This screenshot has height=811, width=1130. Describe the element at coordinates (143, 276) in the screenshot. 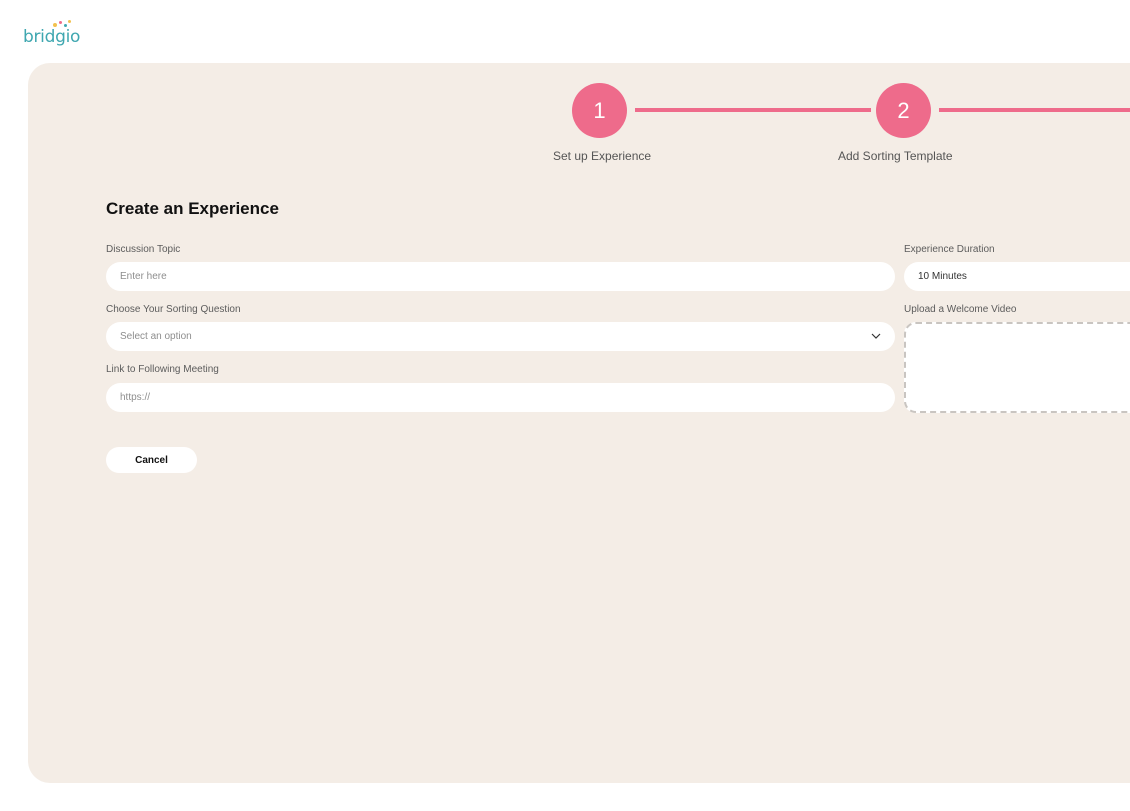

I see `discussion-topic-placeholder: Enter here` at that location.